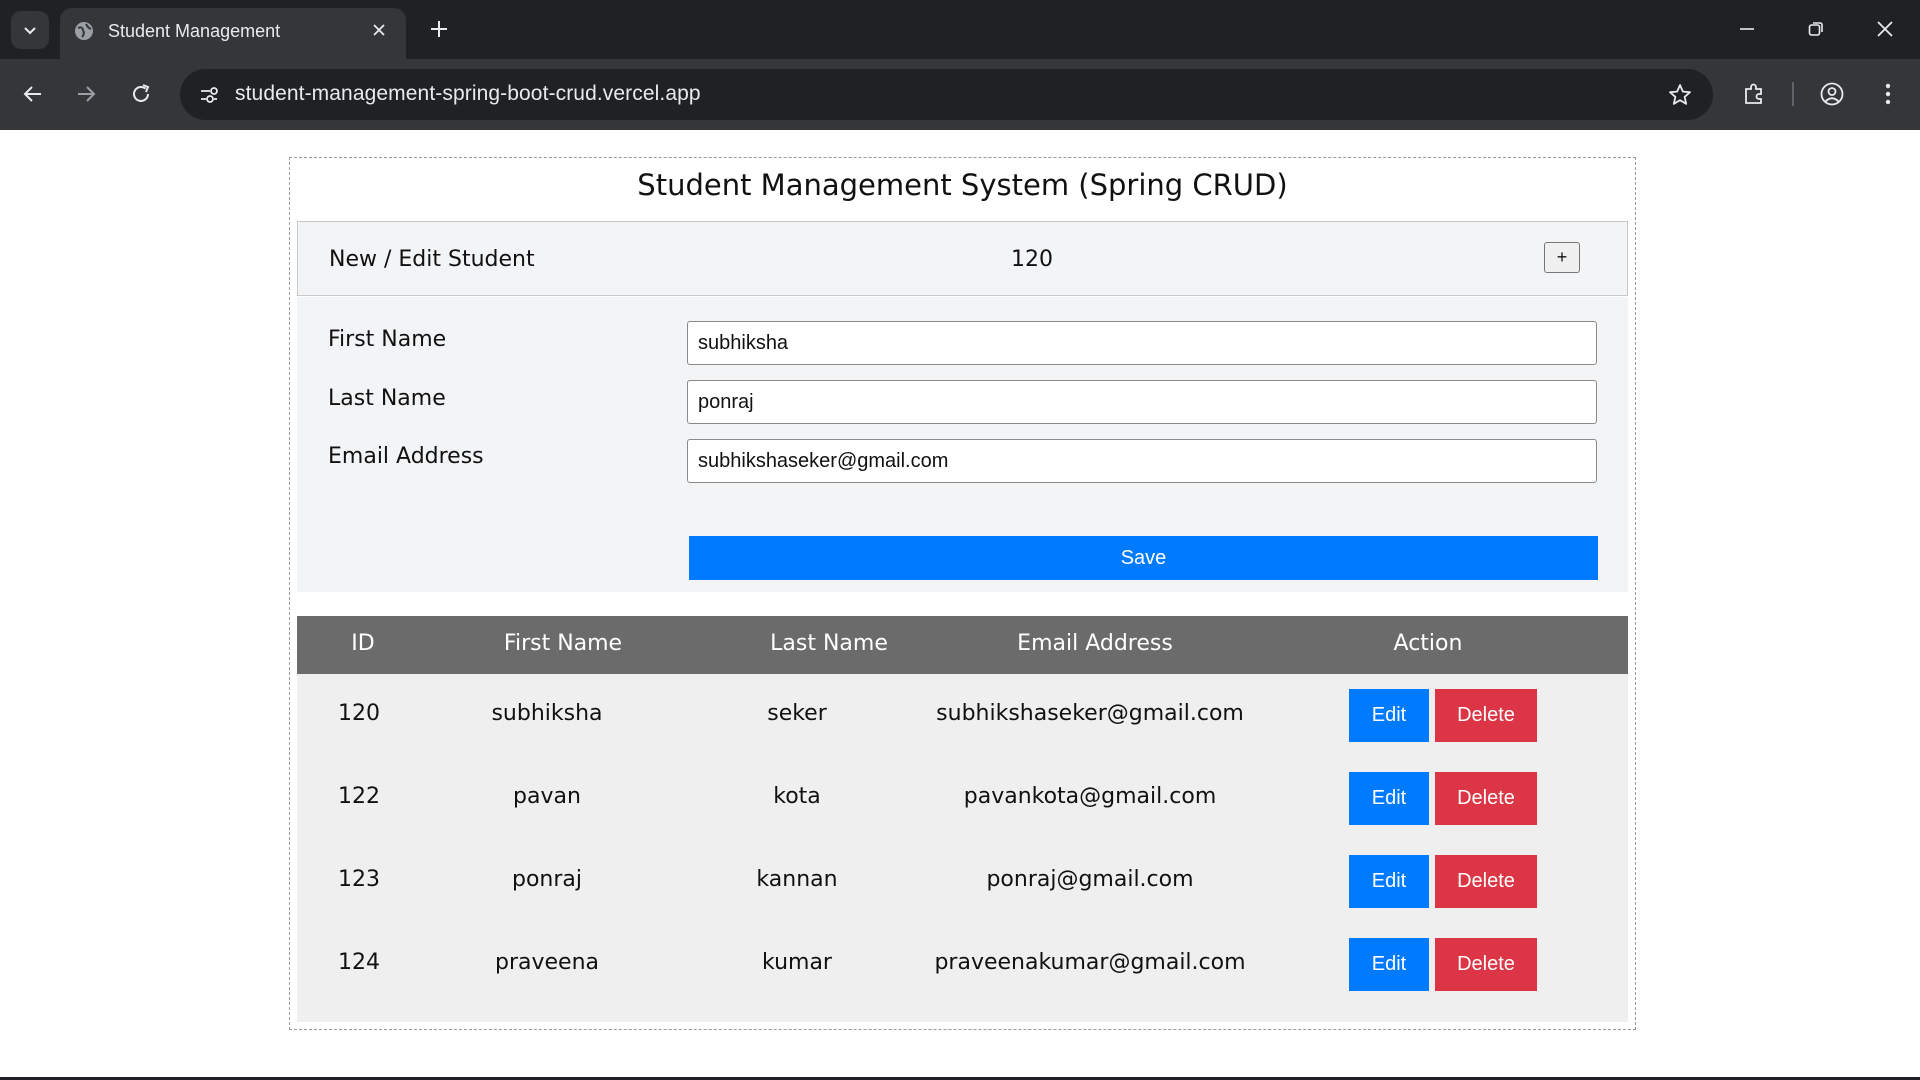  I want to click on profile-icon, so click(1832, 94).